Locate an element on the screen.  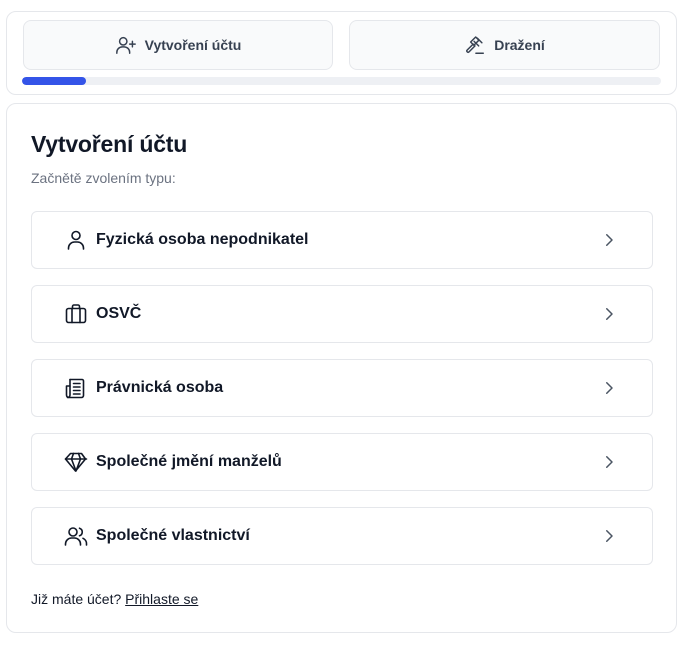
newspaper-icon is located at coordinates (75, 388).